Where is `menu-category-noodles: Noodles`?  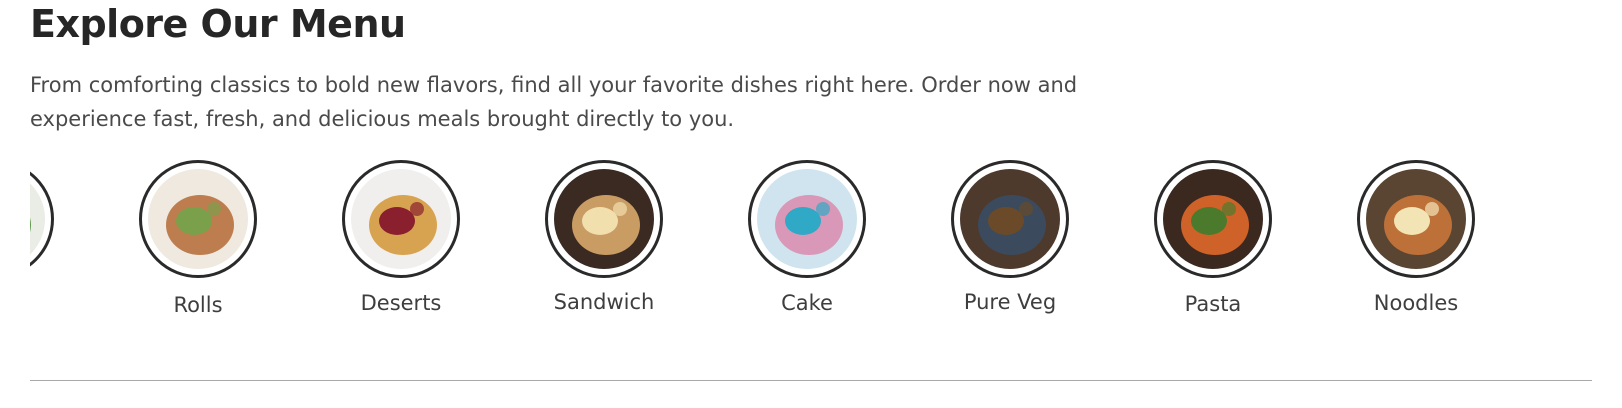 menu-category-noodles: Noodles is located at coordinates (1416, 250).